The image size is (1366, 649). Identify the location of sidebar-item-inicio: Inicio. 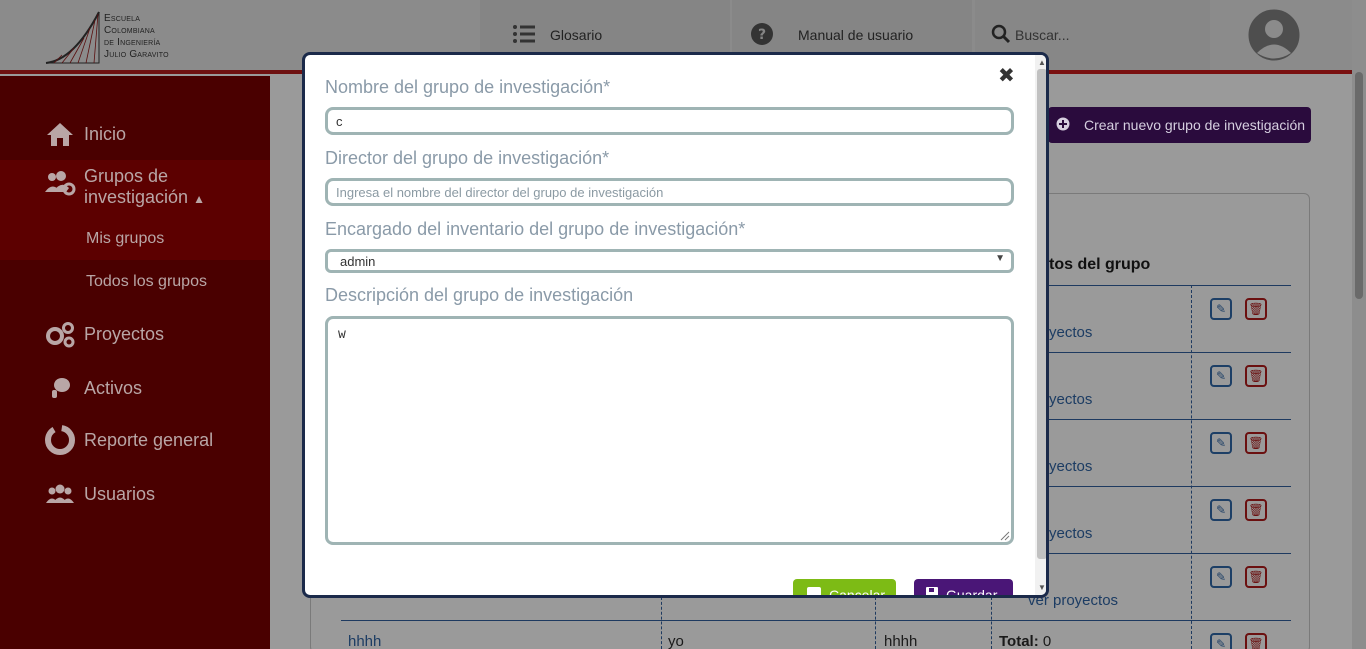
(135, 134).